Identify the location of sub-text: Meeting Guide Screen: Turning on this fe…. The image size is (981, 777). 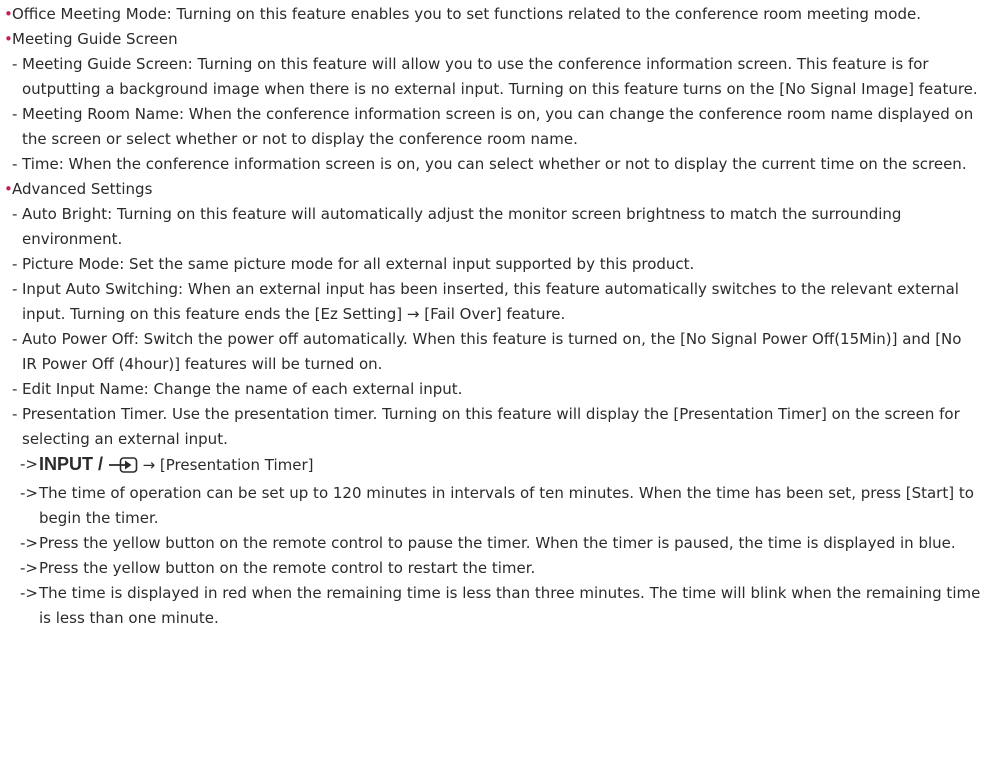
(500, 76).